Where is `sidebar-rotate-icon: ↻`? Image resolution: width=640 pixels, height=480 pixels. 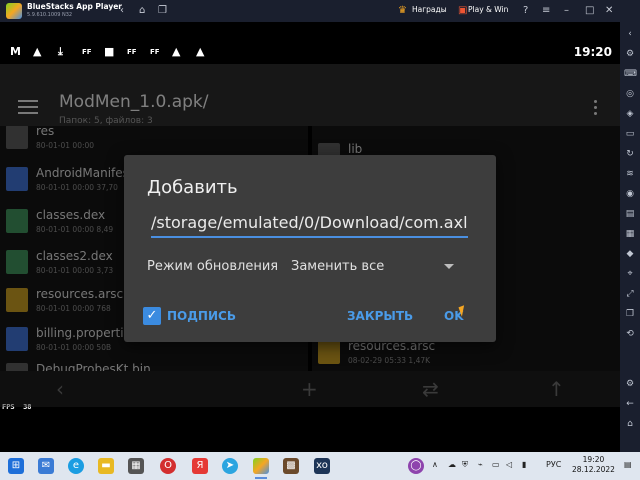
sidebar-rotate-icon: ↻ is located at coordinates (630, 154).